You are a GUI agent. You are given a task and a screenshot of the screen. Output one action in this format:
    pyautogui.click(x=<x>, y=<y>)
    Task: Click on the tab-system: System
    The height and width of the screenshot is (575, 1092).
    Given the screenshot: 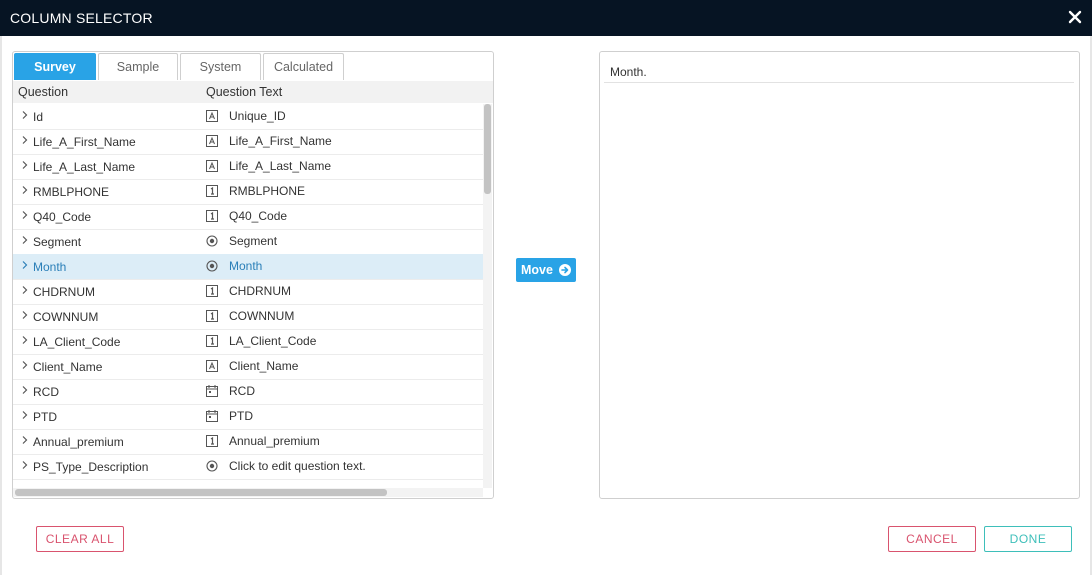 What is the action you would take?
    pyautogui.click(x=220, y=66)
    